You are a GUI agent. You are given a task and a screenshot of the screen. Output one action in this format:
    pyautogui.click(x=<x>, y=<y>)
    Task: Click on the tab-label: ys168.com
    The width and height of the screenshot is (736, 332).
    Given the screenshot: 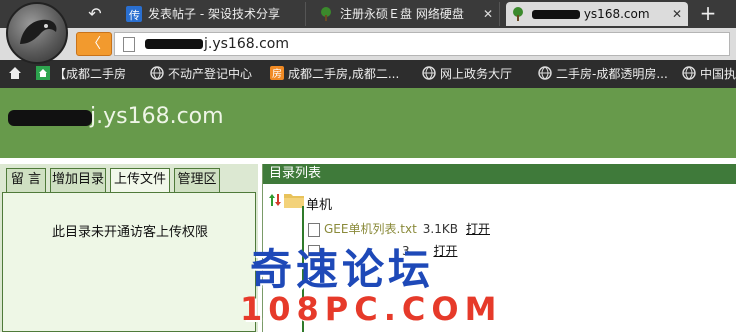 What is the action you would take?
    pyautogui.click(x=616, y=14)
    